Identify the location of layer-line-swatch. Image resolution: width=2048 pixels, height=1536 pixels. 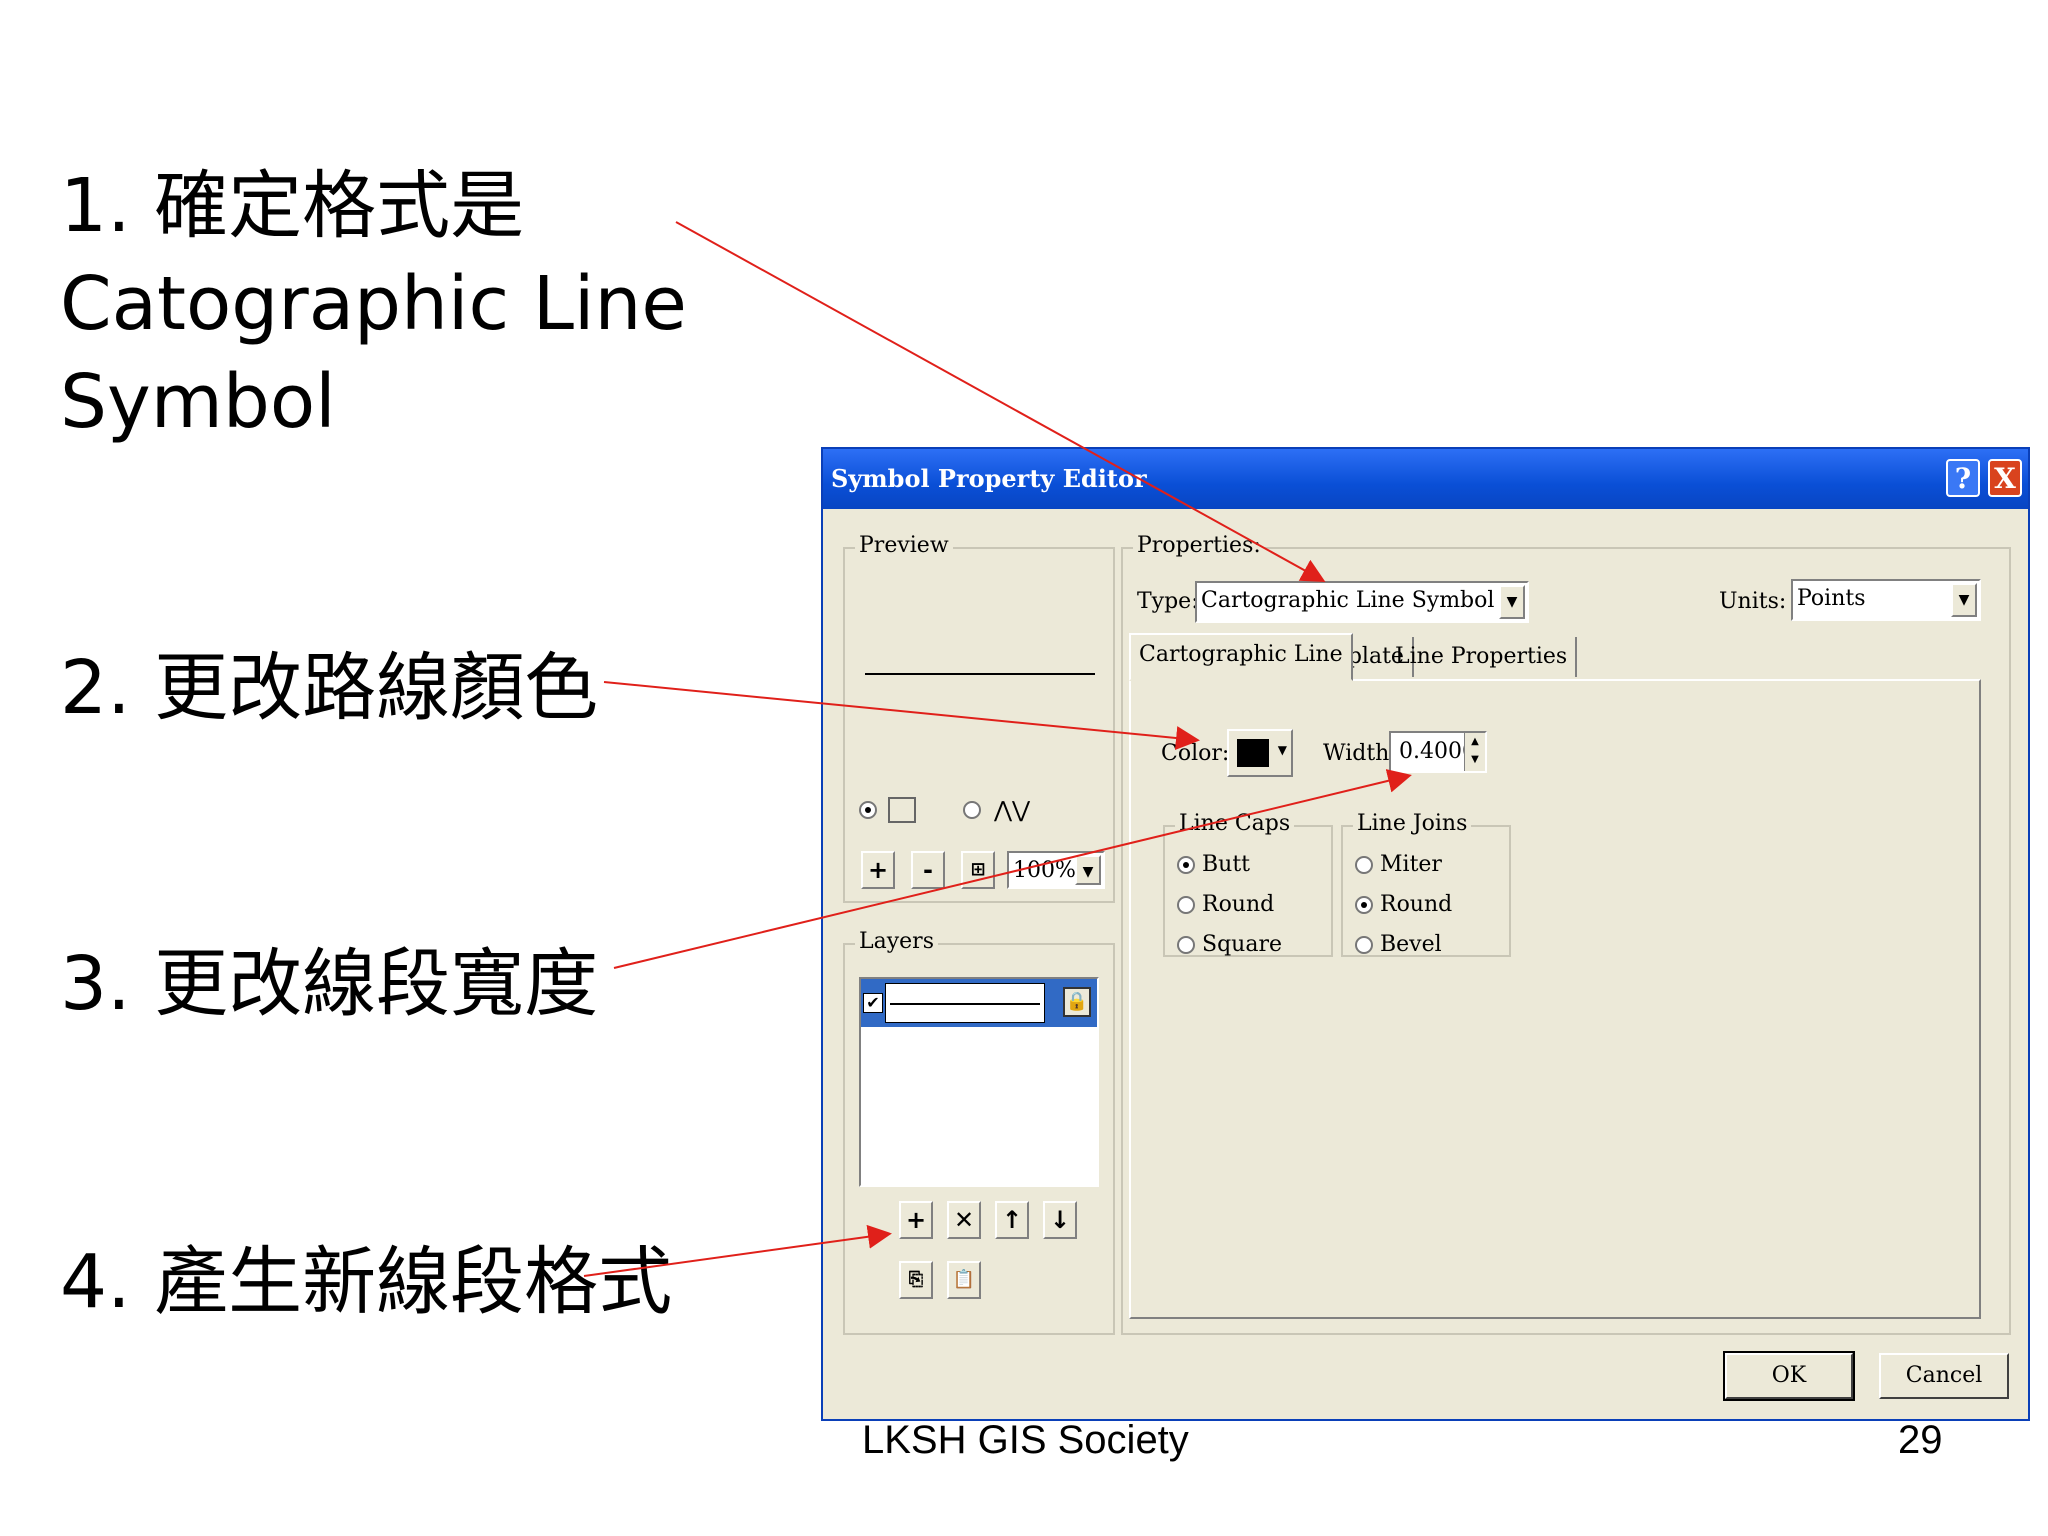
(965, 1003).